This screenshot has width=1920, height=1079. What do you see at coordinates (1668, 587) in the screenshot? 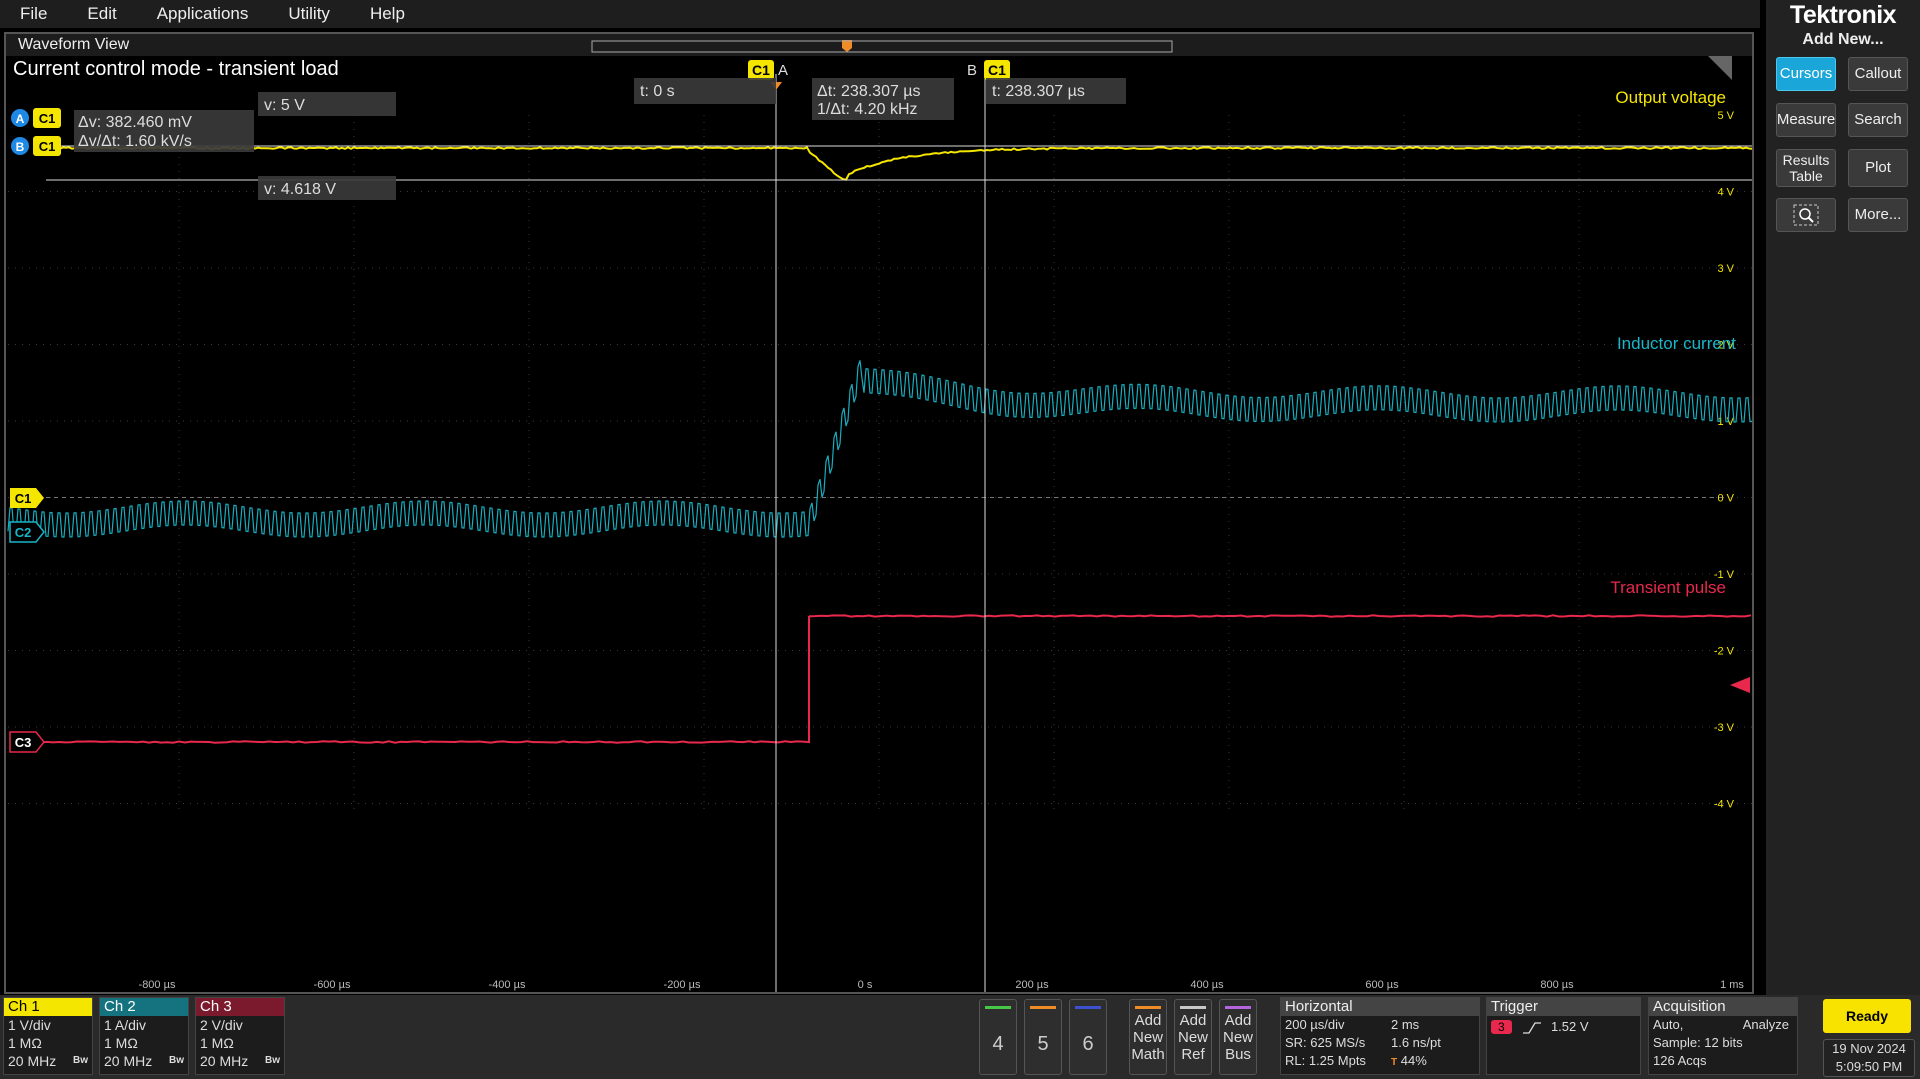
I see `ch3-trace-label: Transient pulse` at bounding box center [1668, 587].